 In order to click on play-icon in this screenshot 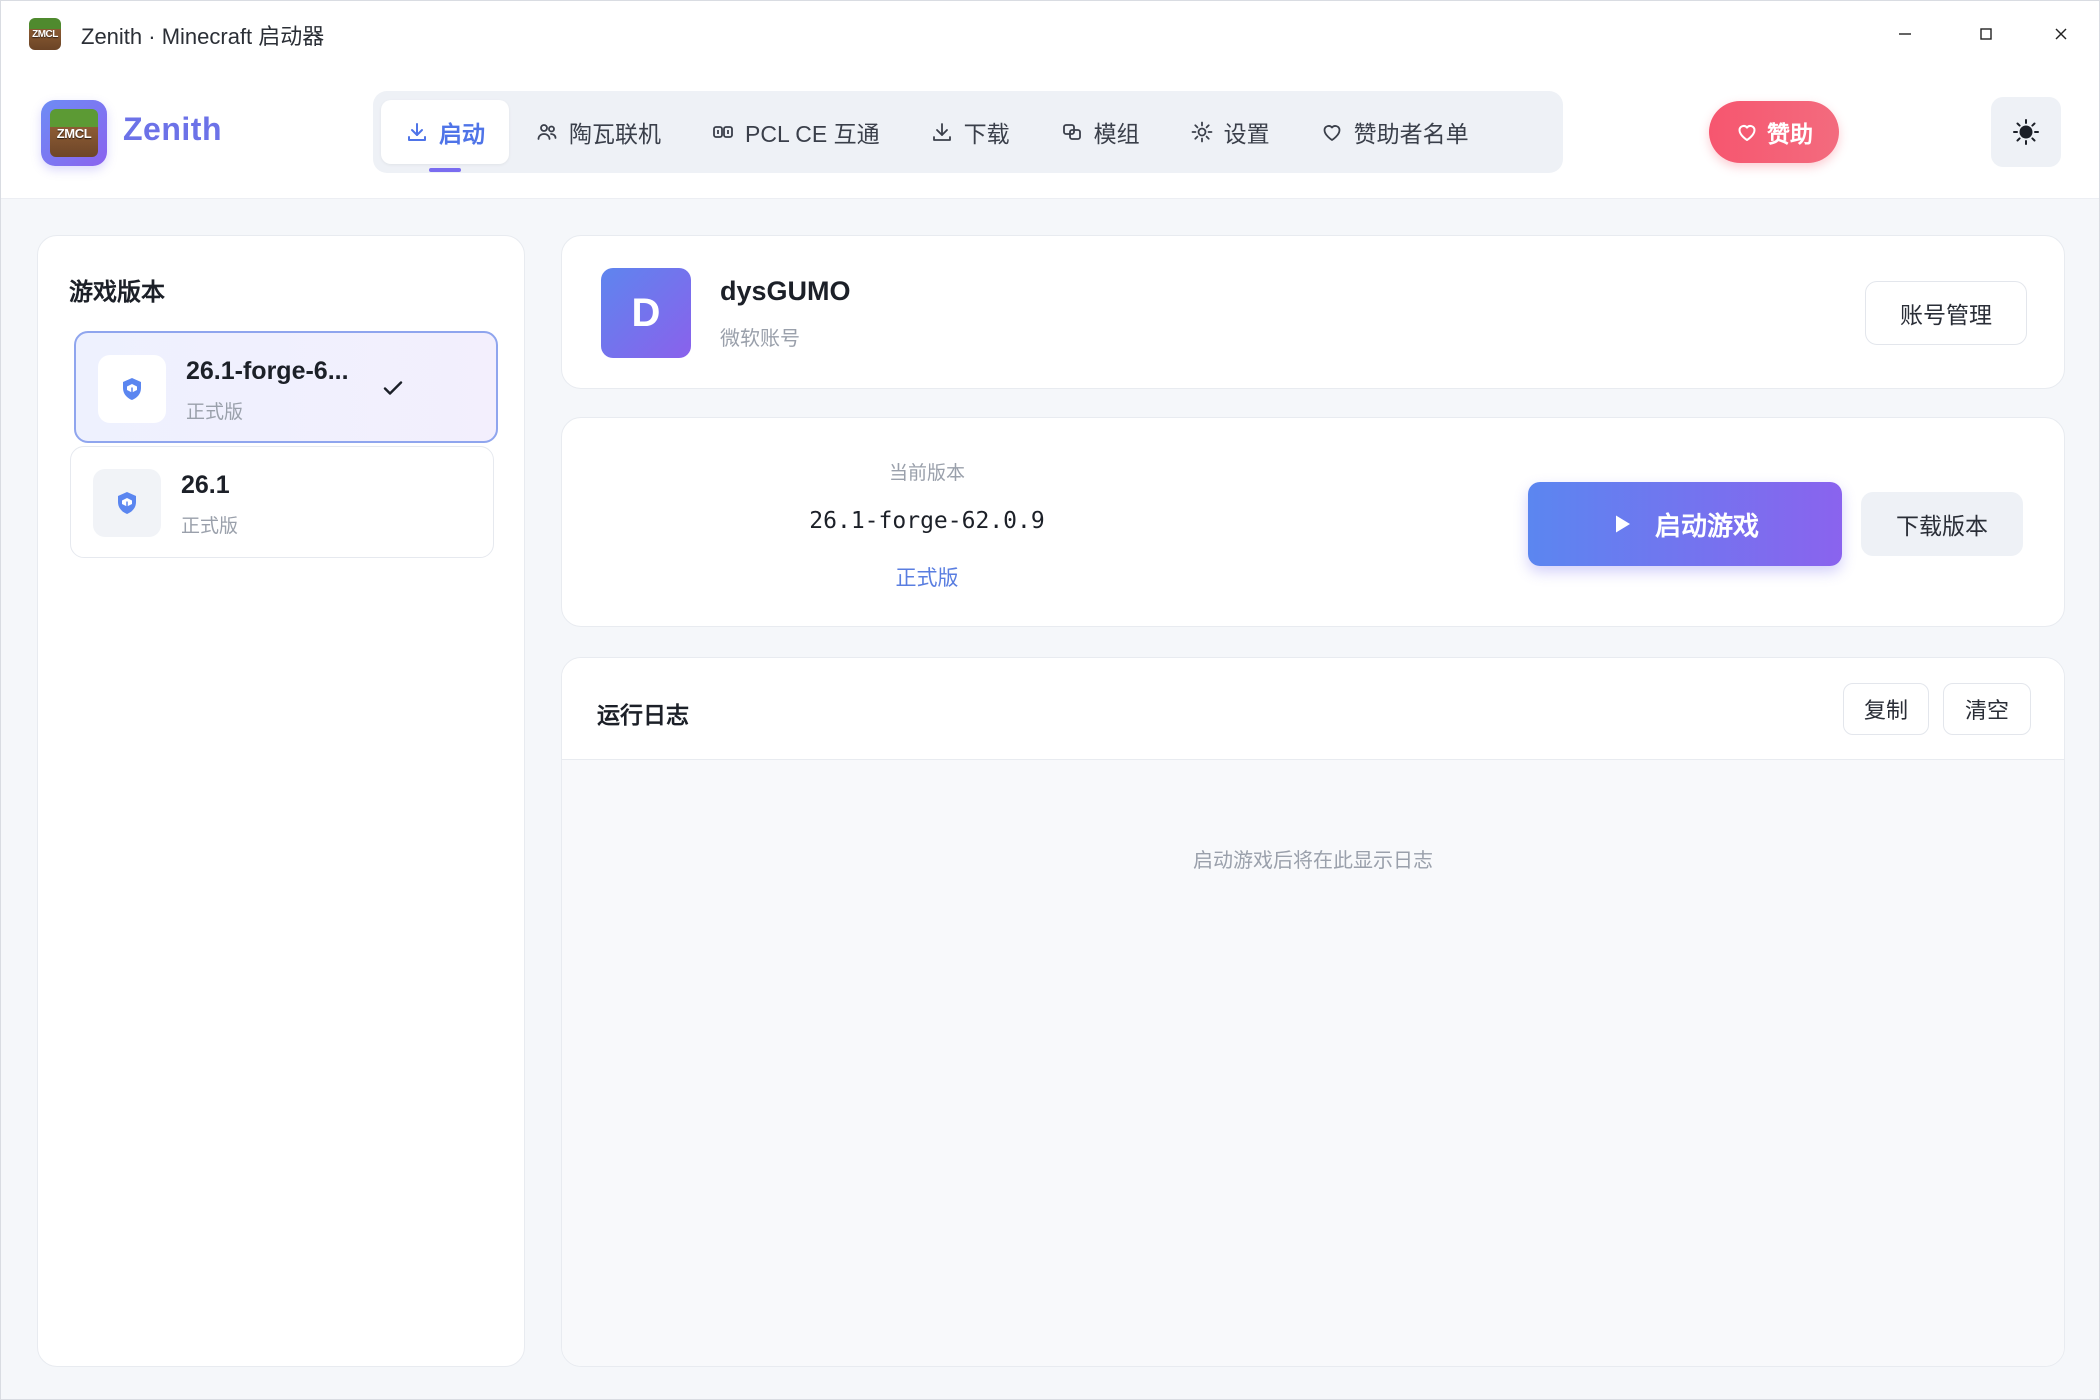, I will do `click(1622, 524)`.